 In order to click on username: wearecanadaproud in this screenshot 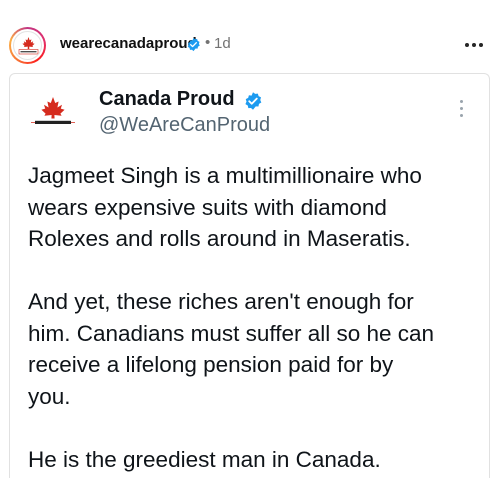, I will do `click(128, 43)`.